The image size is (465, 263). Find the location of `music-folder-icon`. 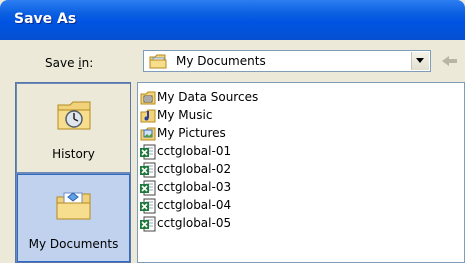

music-folder-icon is located at coordinates (148, 116).